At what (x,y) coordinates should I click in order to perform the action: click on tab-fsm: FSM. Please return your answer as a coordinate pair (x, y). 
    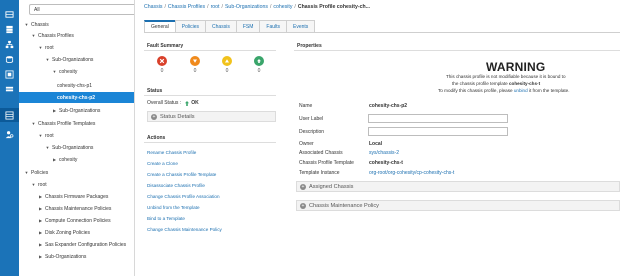
    Looking at the image, I should click on (248, 26).